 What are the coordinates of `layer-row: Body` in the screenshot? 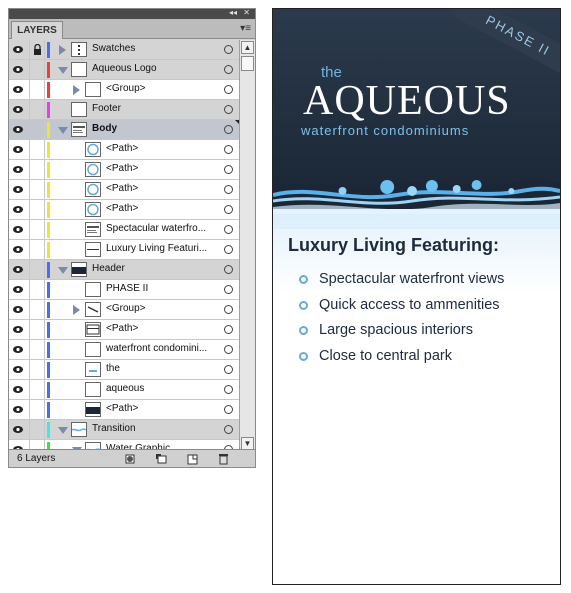 It's located at (125, 130).